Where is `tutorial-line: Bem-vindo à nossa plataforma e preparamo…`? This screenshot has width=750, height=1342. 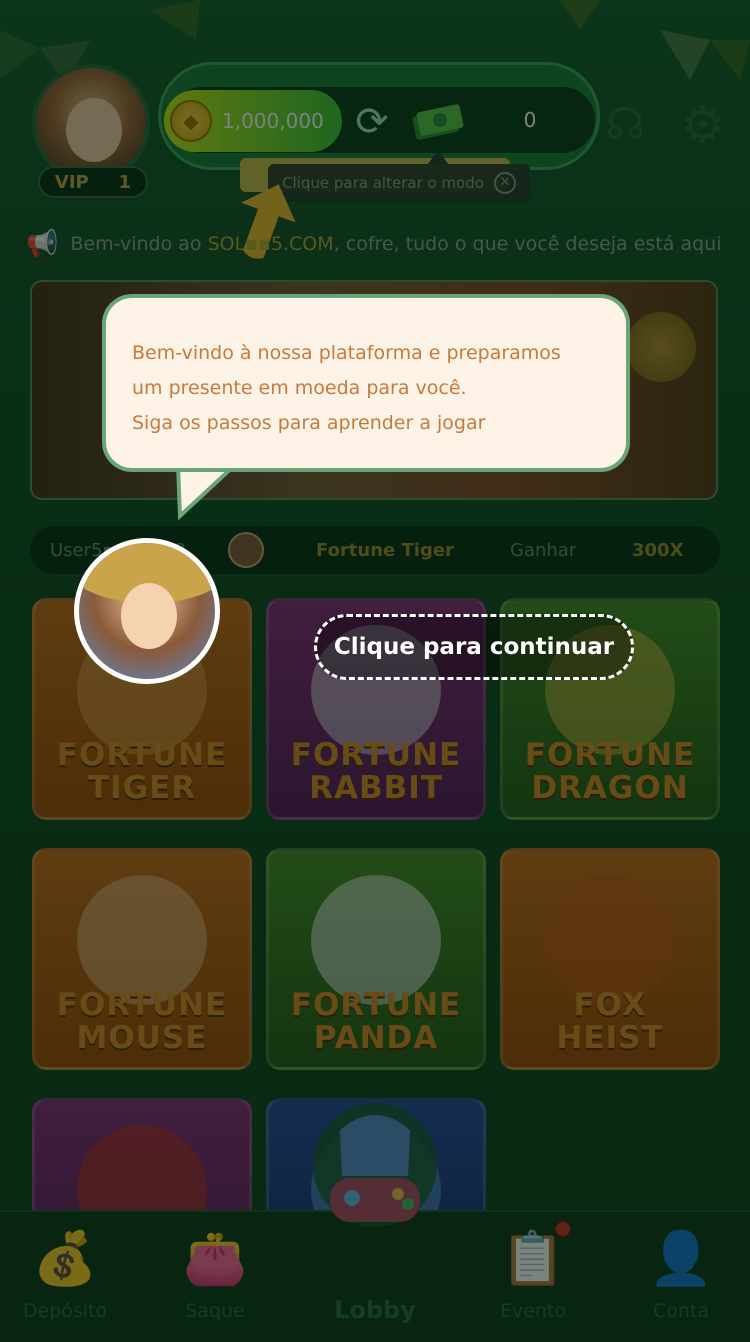 tutorial-line: Bem-vindo à nossa plataforma e preparamo… is located at coordinates (346, 353).